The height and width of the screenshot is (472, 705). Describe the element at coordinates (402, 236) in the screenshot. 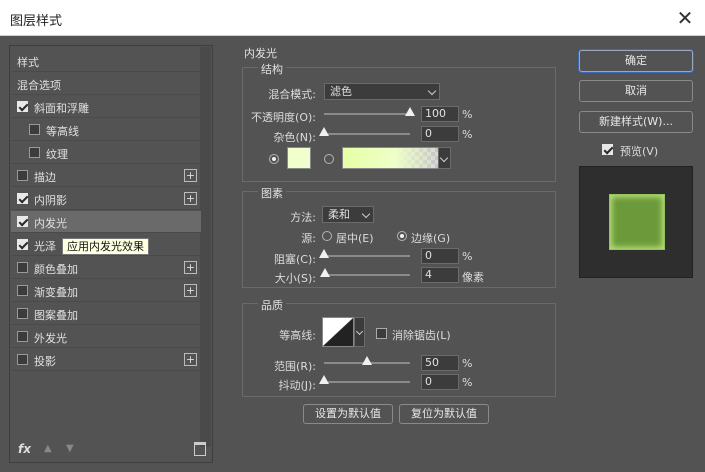

I see `source-edge-radio` at that location.